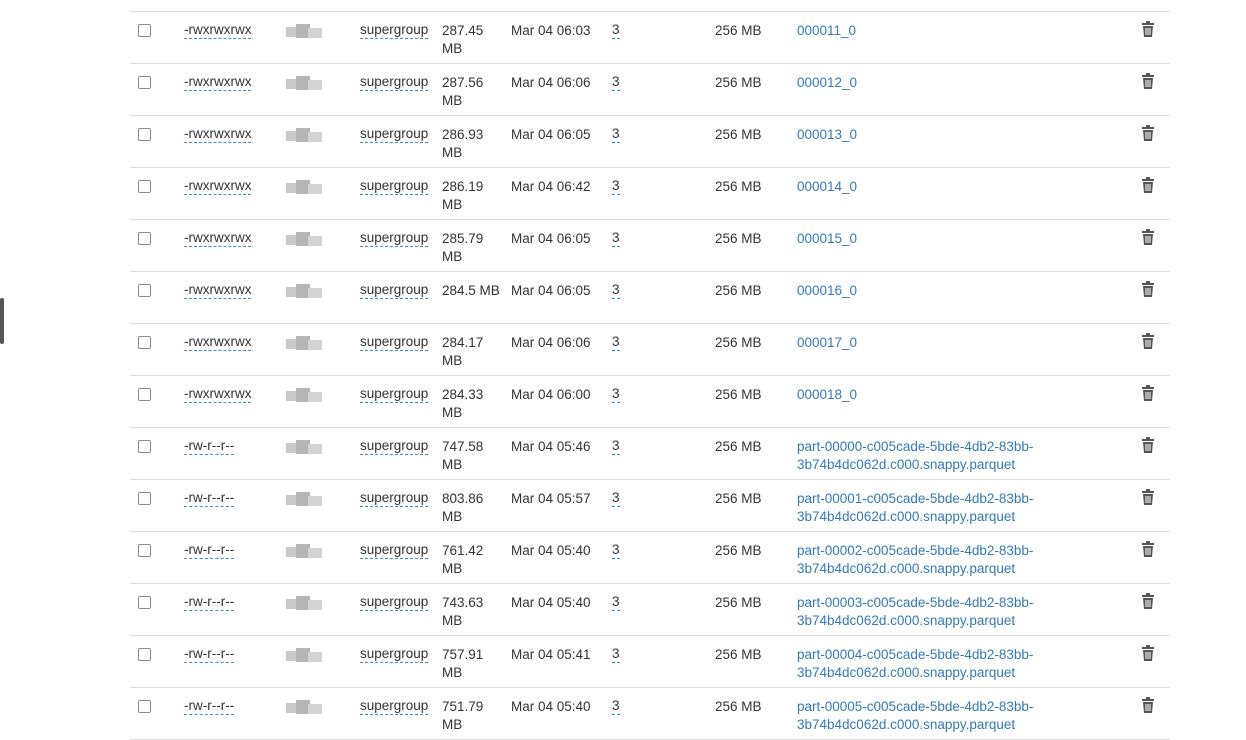  I want to click on file-name-link: 000016_0, so click(937, 291).